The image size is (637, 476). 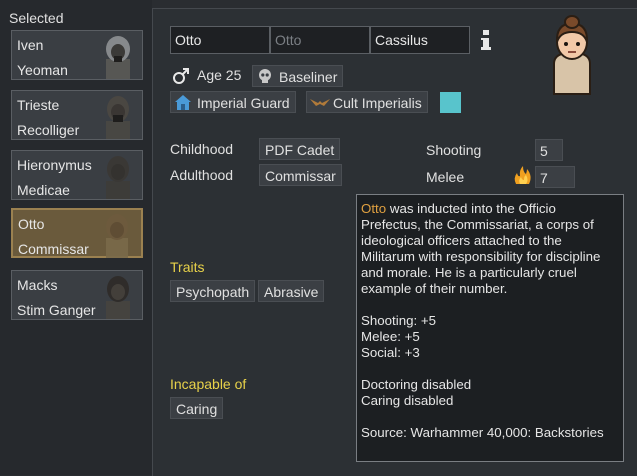 What do you see at coordinates (53, 249) in the screenshot?
I see `pawn-title: Commissar` at bounding box center [53, 249].